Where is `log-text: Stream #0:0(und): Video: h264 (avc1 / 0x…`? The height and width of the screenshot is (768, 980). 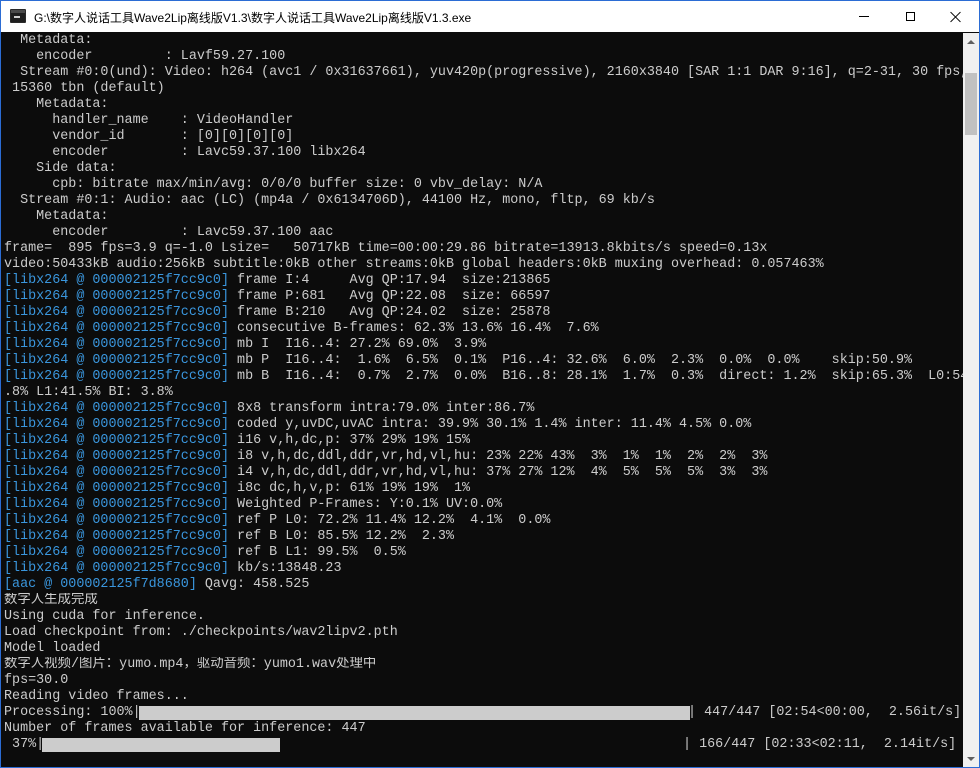 log-text: Stream #0:0(und): Video: h264 (avc1 / 0x… is located at coordinates (483, 72).